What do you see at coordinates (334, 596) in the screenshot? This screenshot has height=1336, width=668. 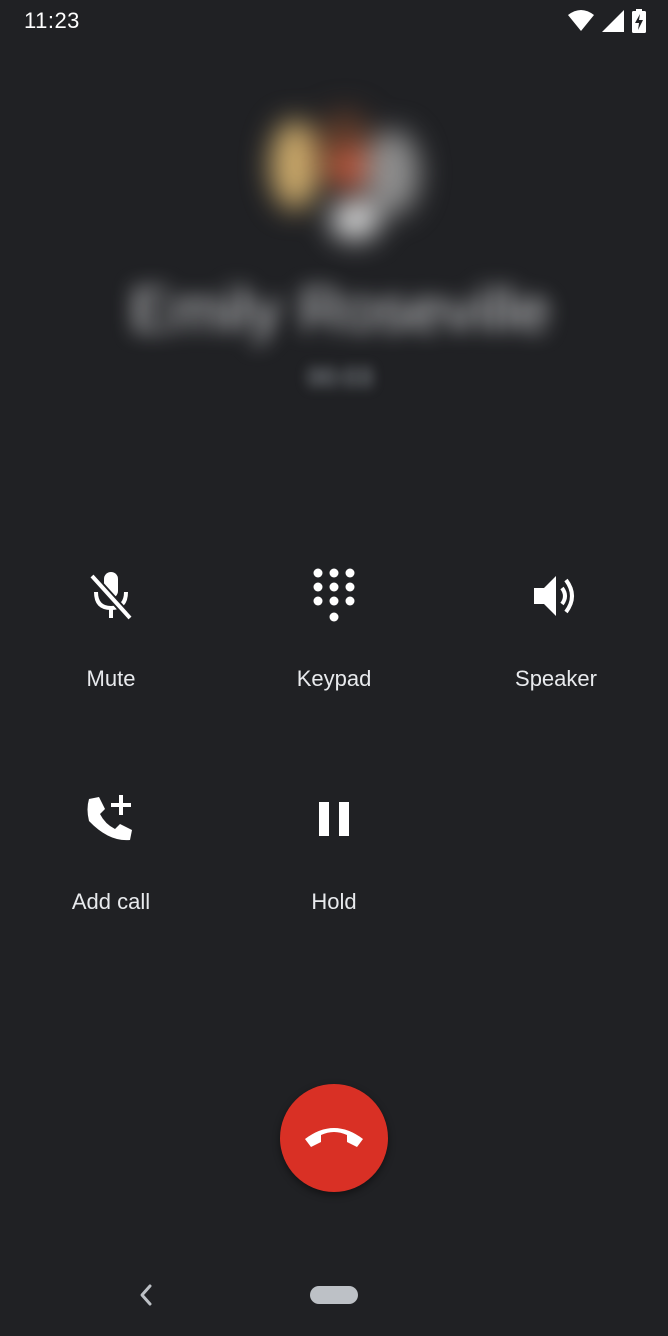 I see `dialpad-icon` at bounding box center [334, 596].